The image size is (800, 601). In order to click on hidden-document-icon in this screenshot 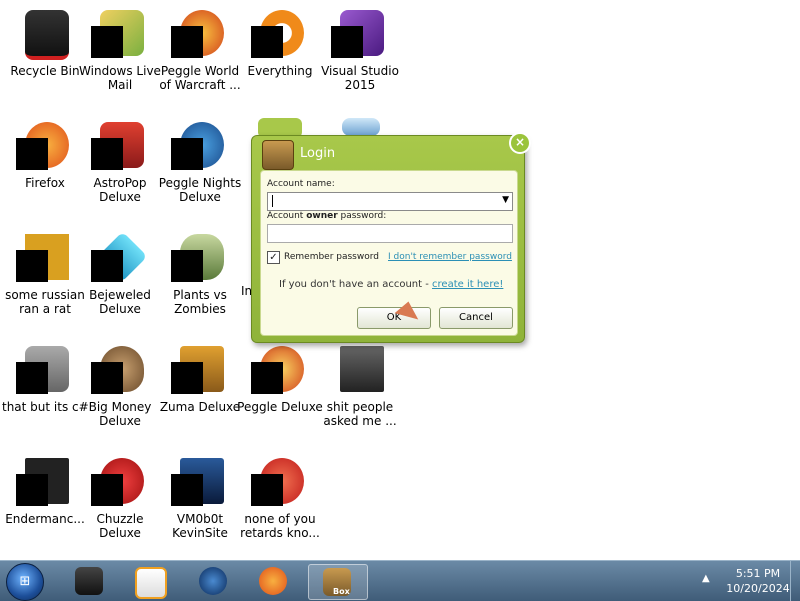, I will do `click(361, 127)`.